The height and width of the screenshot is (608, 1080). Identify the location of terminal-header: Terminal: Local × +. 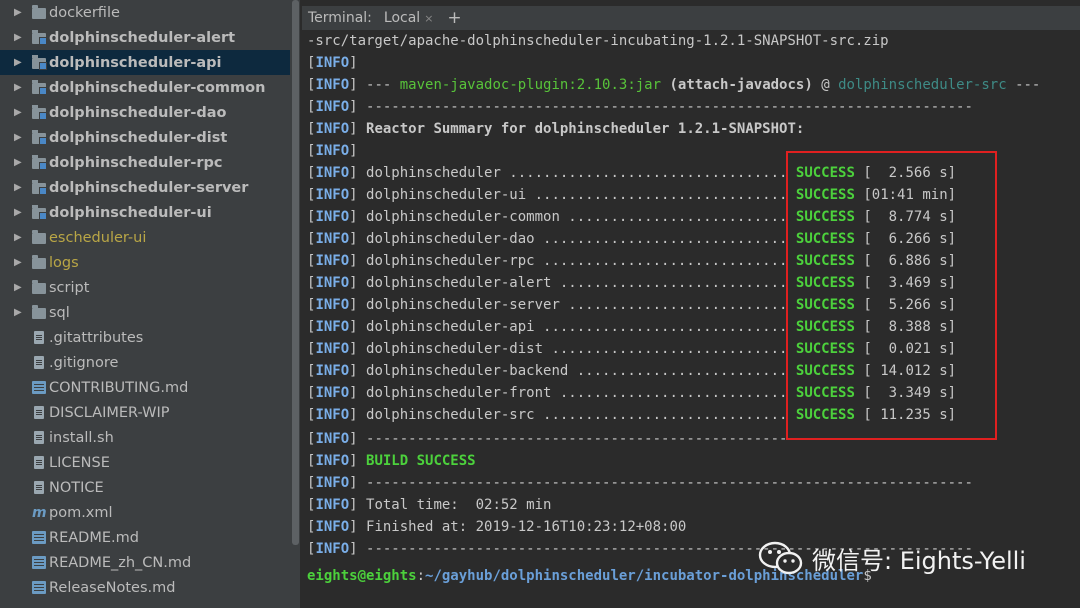
(691, 18).